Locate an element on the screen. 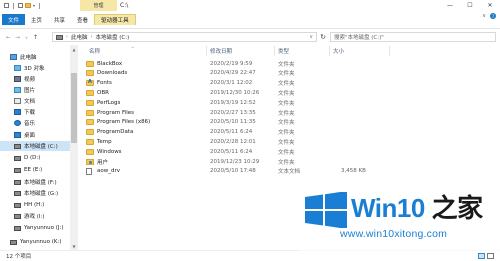  breadcrumb-this-pc: 此电脑 is located at coordinates (79, 37).